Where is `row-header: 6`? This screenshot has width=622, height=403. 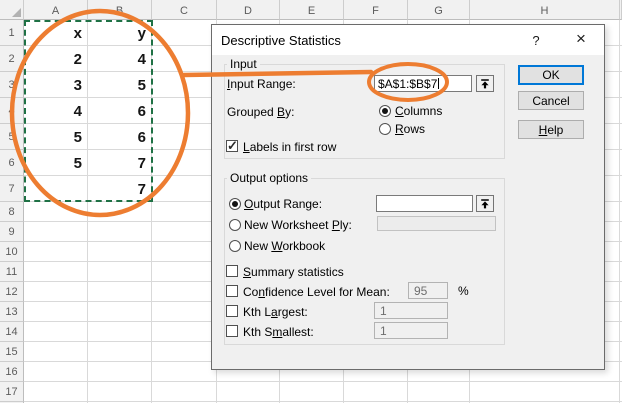
row-header: 6 is located at coordinates (12, 163).